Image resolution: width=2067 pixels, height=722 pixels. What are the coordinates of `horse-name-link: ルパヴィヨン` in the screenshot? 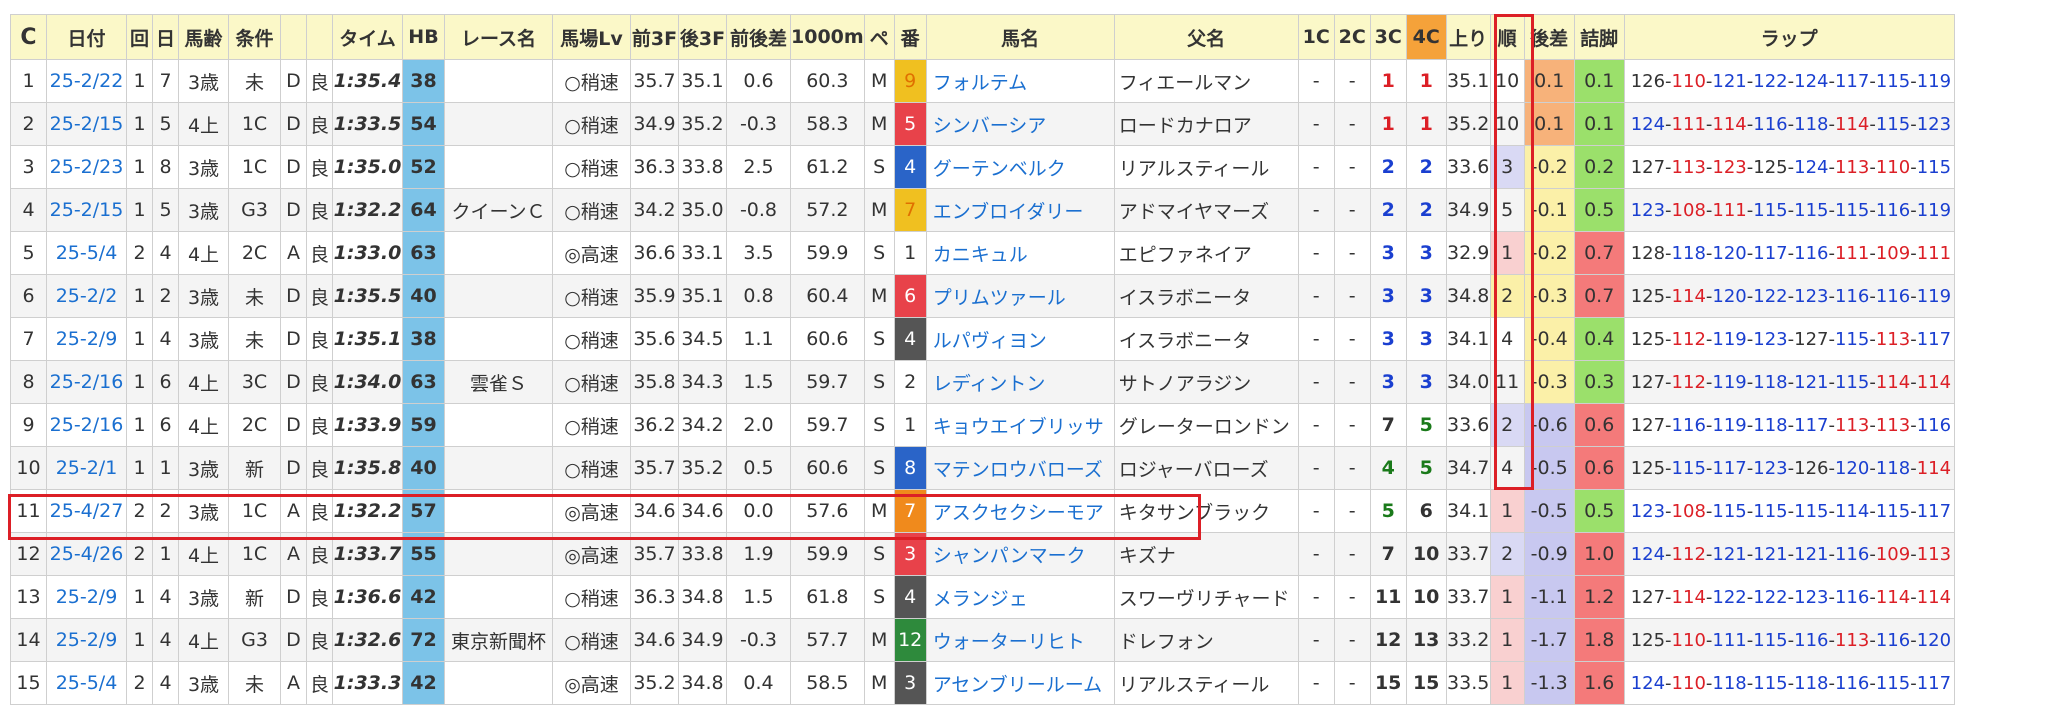 It's located at (1020, 339).